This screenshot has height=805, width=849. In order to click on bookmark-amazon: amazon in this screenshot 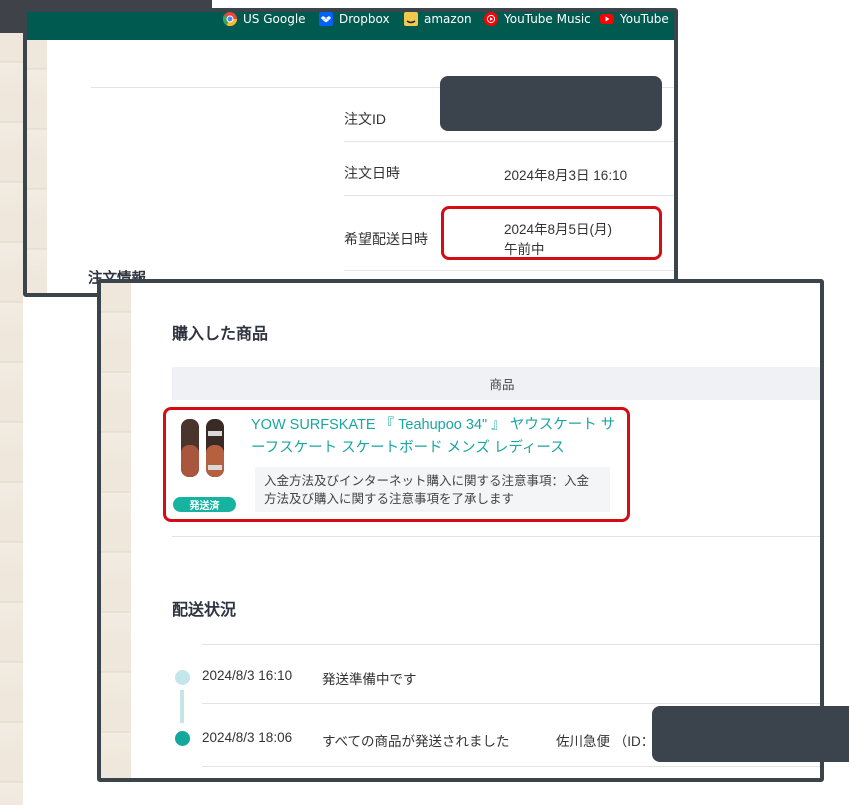, I will do `click(438, 19)`.